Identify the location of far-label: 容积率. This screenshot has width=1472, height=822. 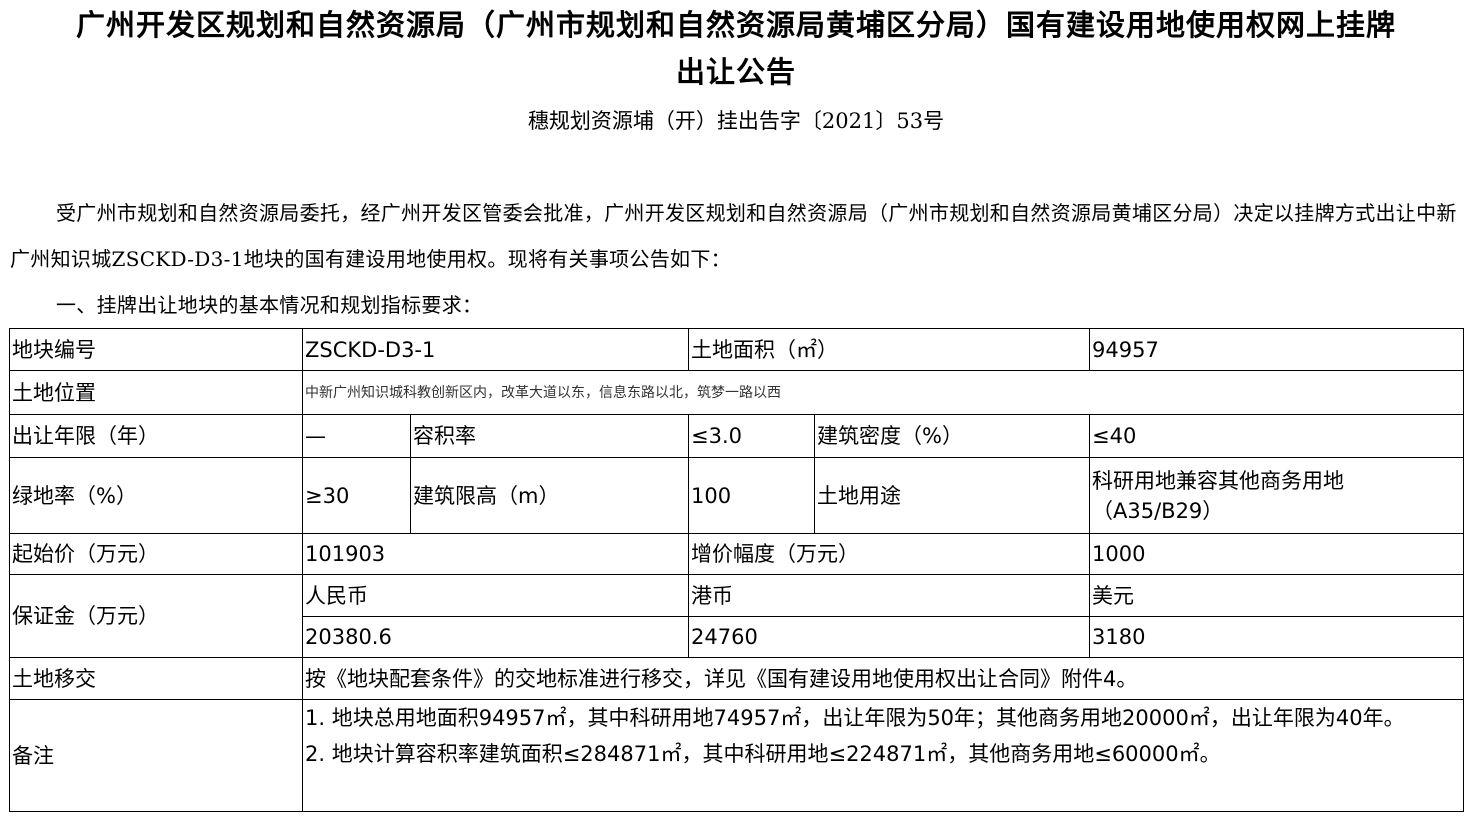
(549, 436).